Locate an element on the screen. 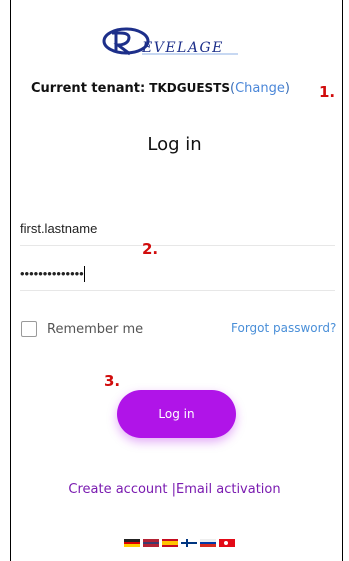 This screenshot has width=349, height=561. spanish-flag-icon is located at coordinates (170, 543).